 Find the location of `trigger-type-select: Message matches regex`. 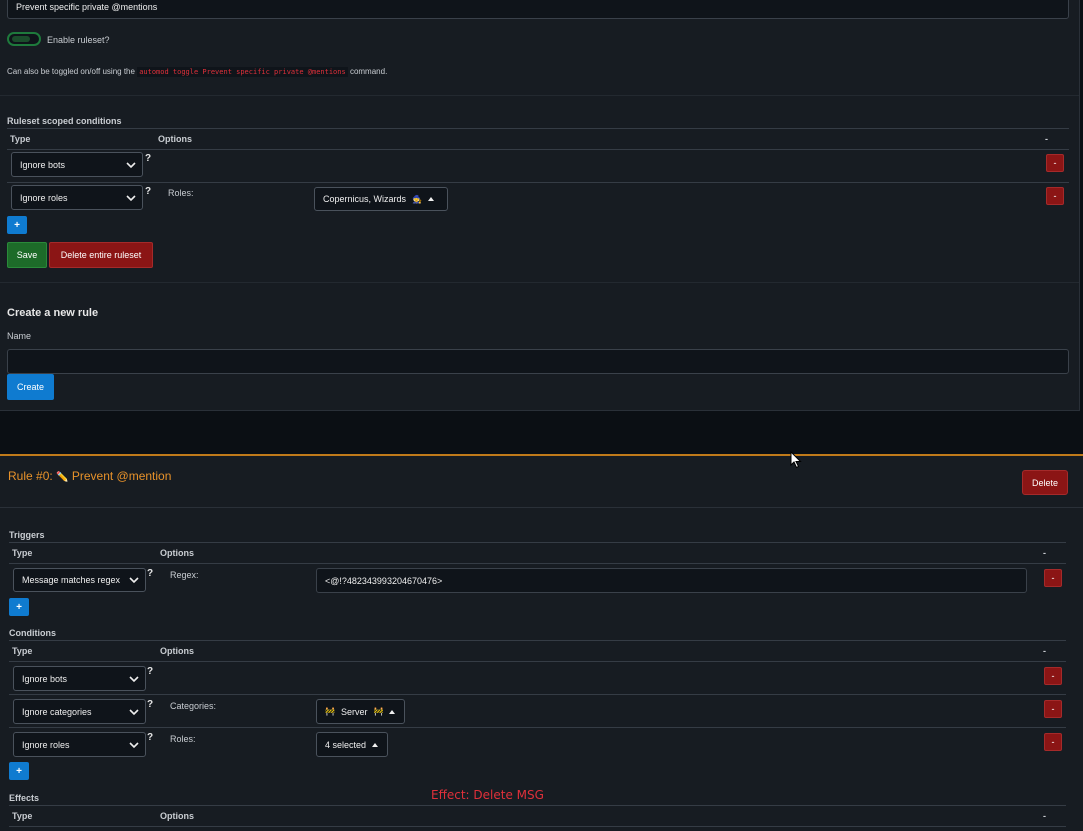

trigger-type-select: Message matches regex is located at coordinates (79, 580).